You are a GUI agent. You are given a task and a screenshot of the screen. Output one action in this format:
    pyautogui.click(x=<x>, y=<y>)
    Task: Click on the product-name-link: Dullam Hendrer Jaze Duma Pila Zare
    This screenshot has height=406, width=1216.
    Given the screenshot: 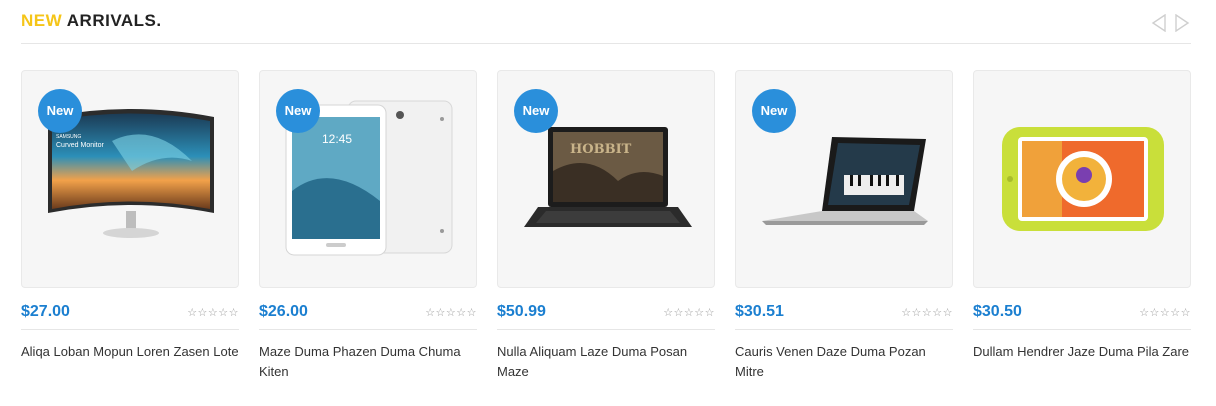 What is the action you would take?
    pyautogui.click(x=1082, y=352)
    